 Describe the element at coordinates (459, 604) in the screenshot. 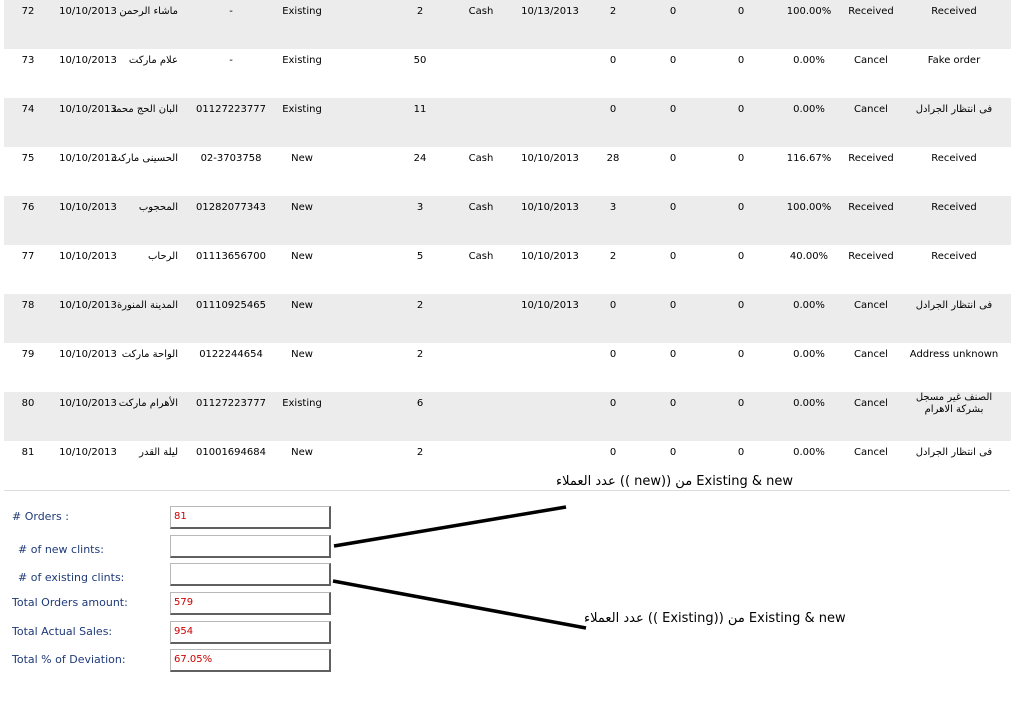

I see `existing-clients-pointer` at that location.